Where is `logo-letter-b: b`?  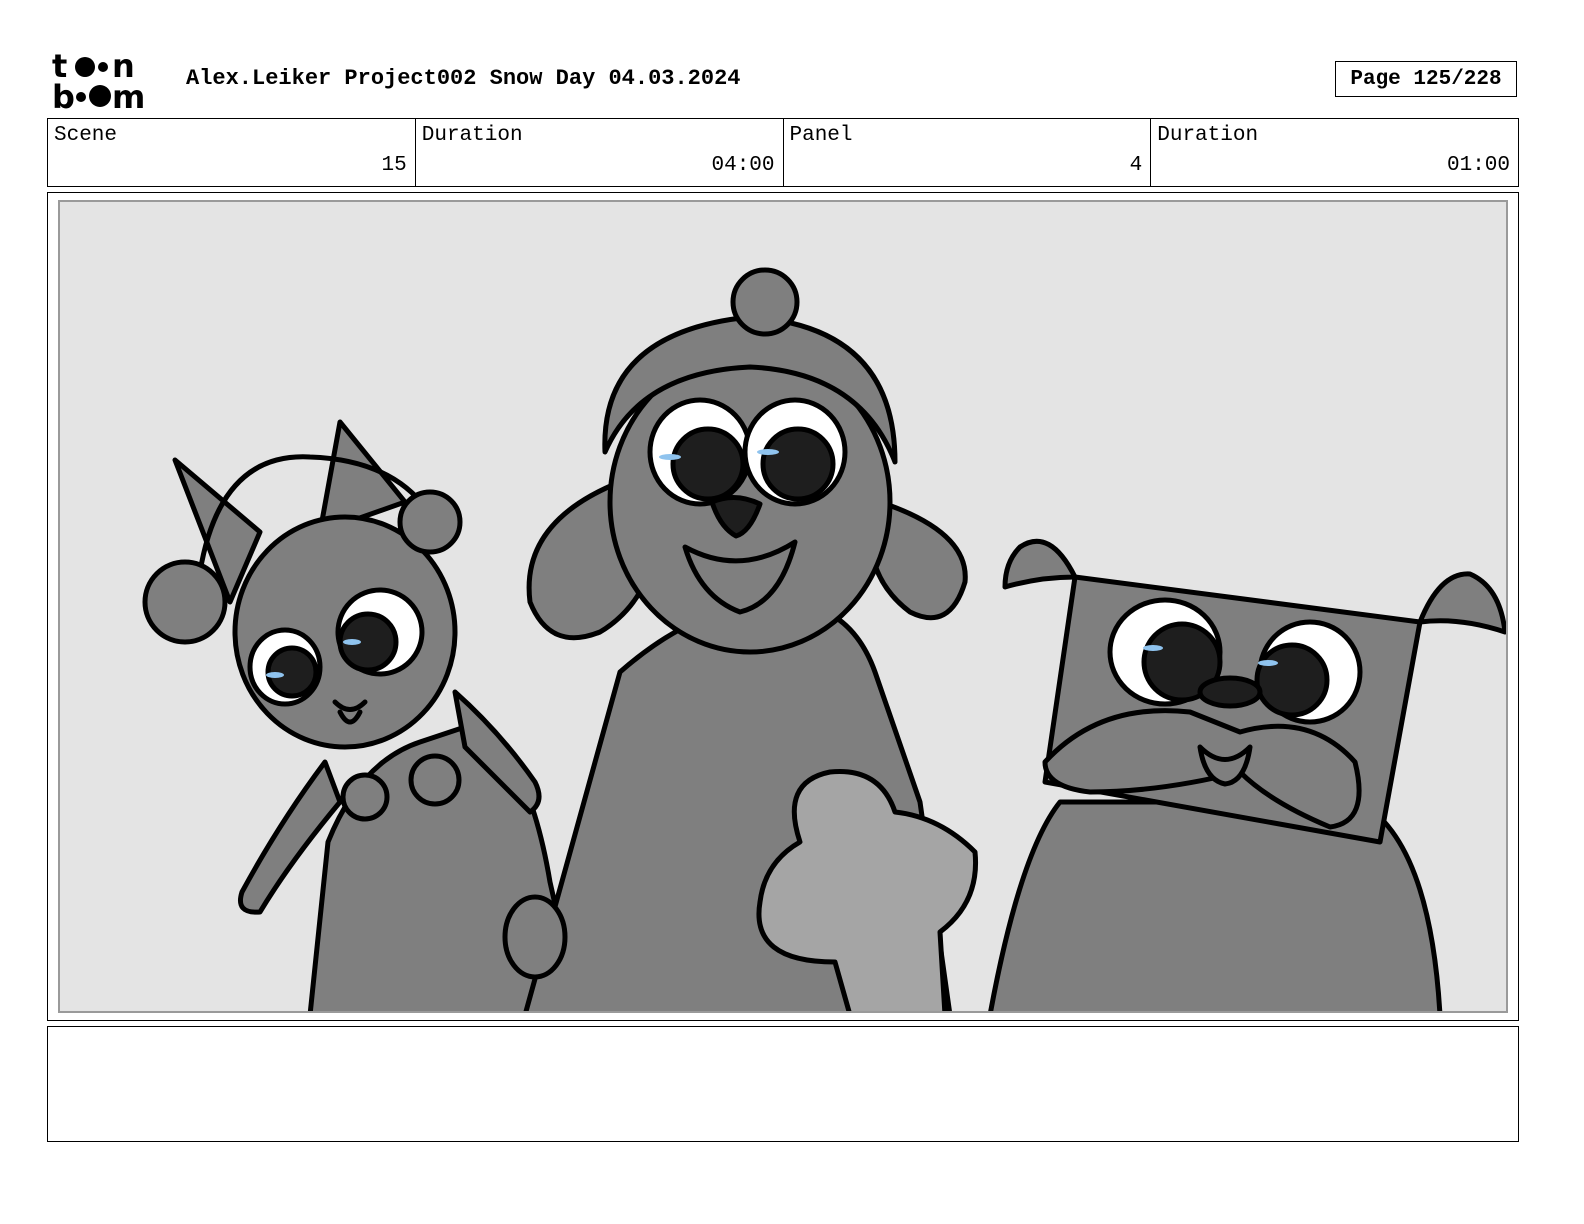
logo-letter-b: b is located at coordinates (63, 95).